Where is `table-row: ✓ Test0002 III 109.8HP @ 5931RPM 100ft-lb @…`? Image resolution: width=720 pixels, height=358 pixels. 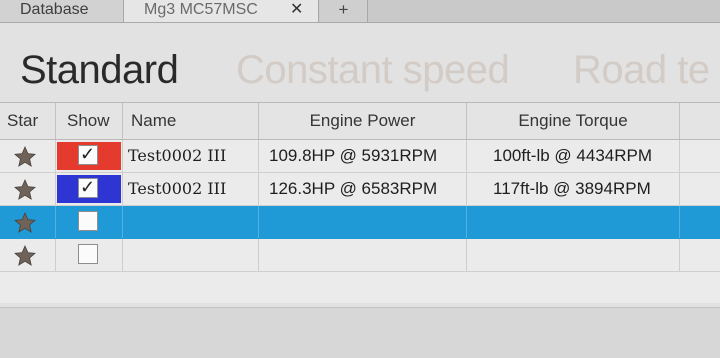 table-row: ✓ Test0002 III 109.8HP @ 5931RPM 100ft-lb @… is located at coordinates (360, 156).